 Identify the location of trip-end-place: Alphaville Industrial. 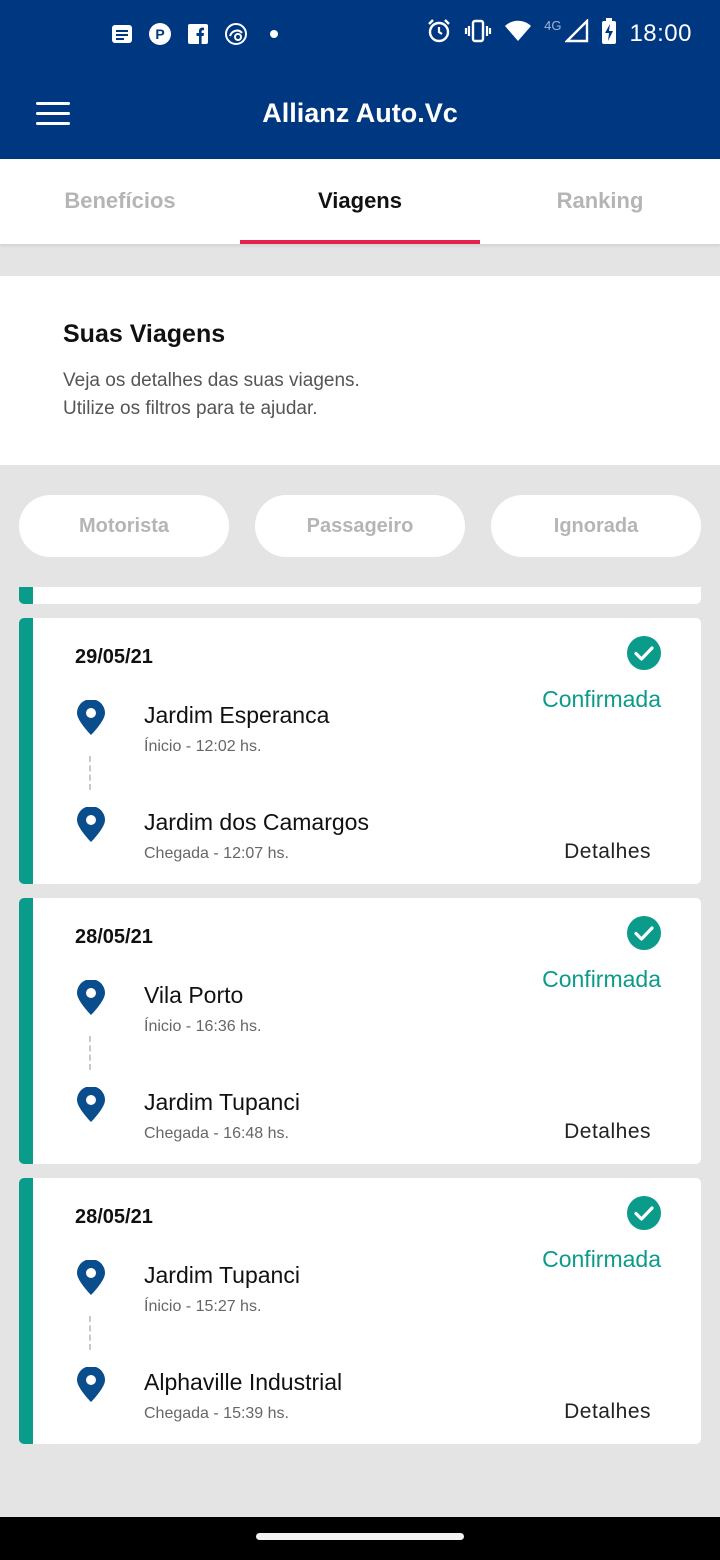
(243, 1382).